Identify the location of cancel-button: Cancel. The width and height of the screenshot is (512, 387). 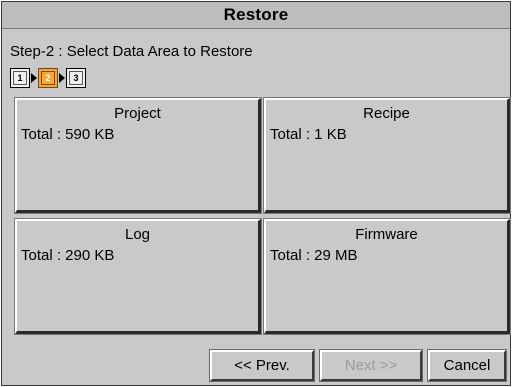
(467, 365).